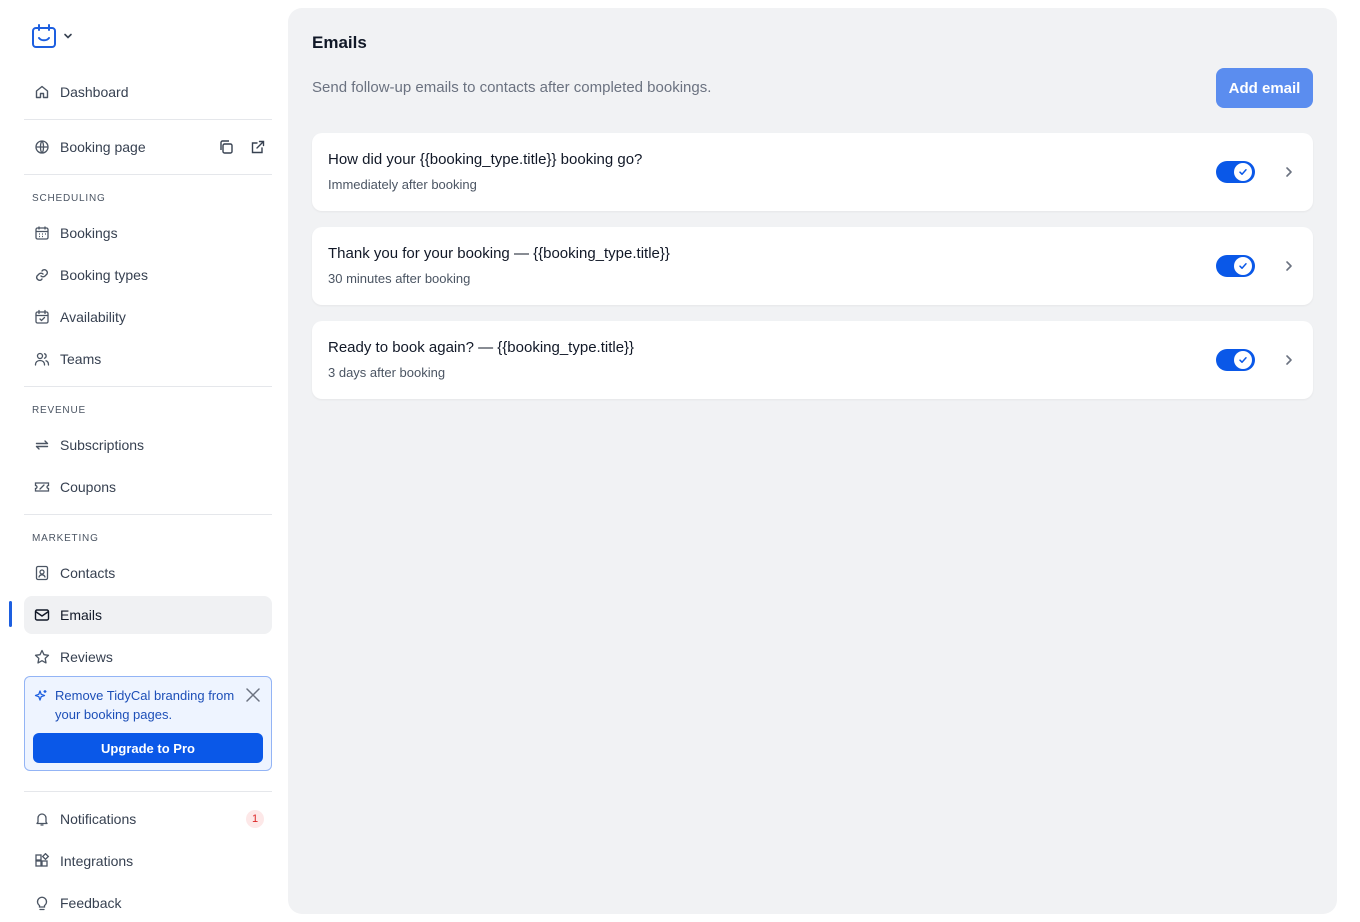 The width and height of the screenshot is (1360, 922). What do you see at coordinates (148, 615) in the screenshot?
I see `sidebar-item-emails: Emails` at bounding box center [148, 615].